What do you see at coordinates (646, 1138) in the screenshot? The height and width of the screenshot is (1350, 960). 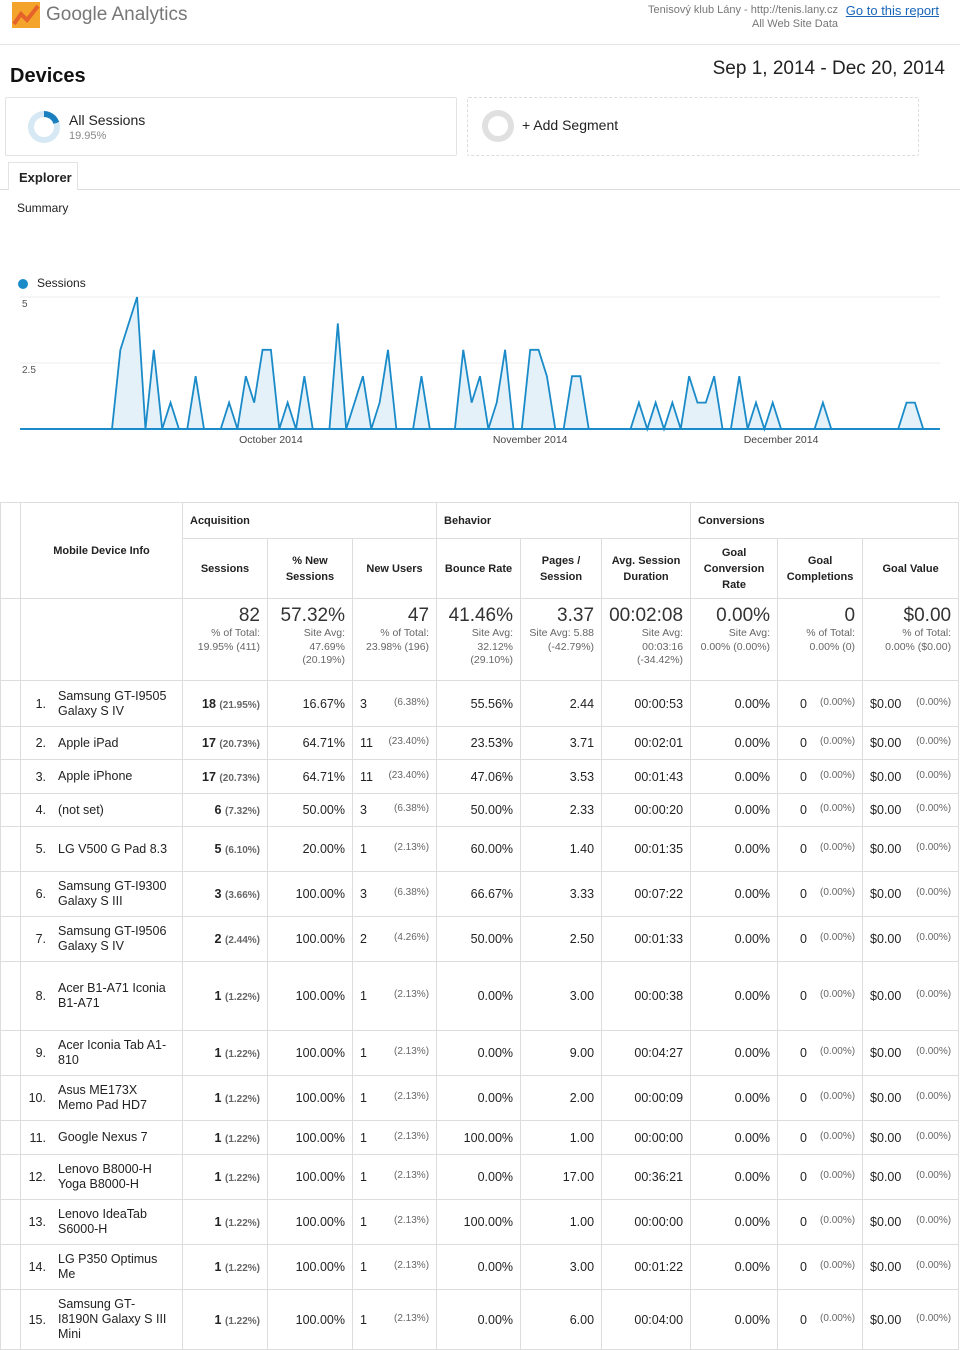 I see `avg-duration-cell: 00:00:00` at bounding box center [646, 1138].